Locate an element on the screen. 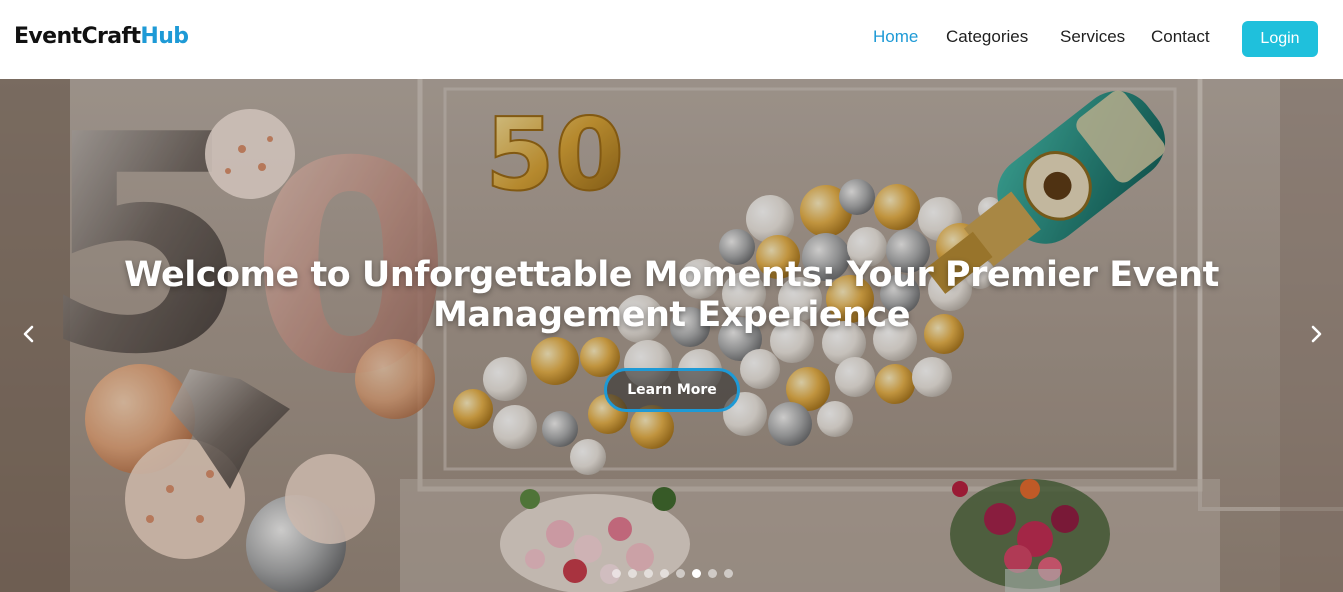  login-button: Login is located at coordinates (1280, 39).